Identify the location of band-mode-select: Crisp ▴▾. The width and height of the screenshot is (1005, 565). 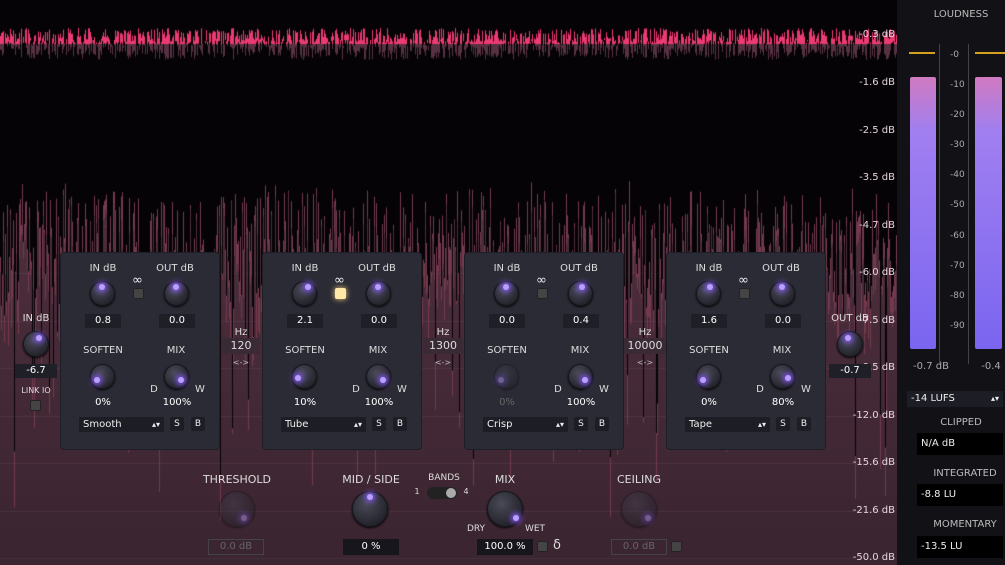
(525, 424).